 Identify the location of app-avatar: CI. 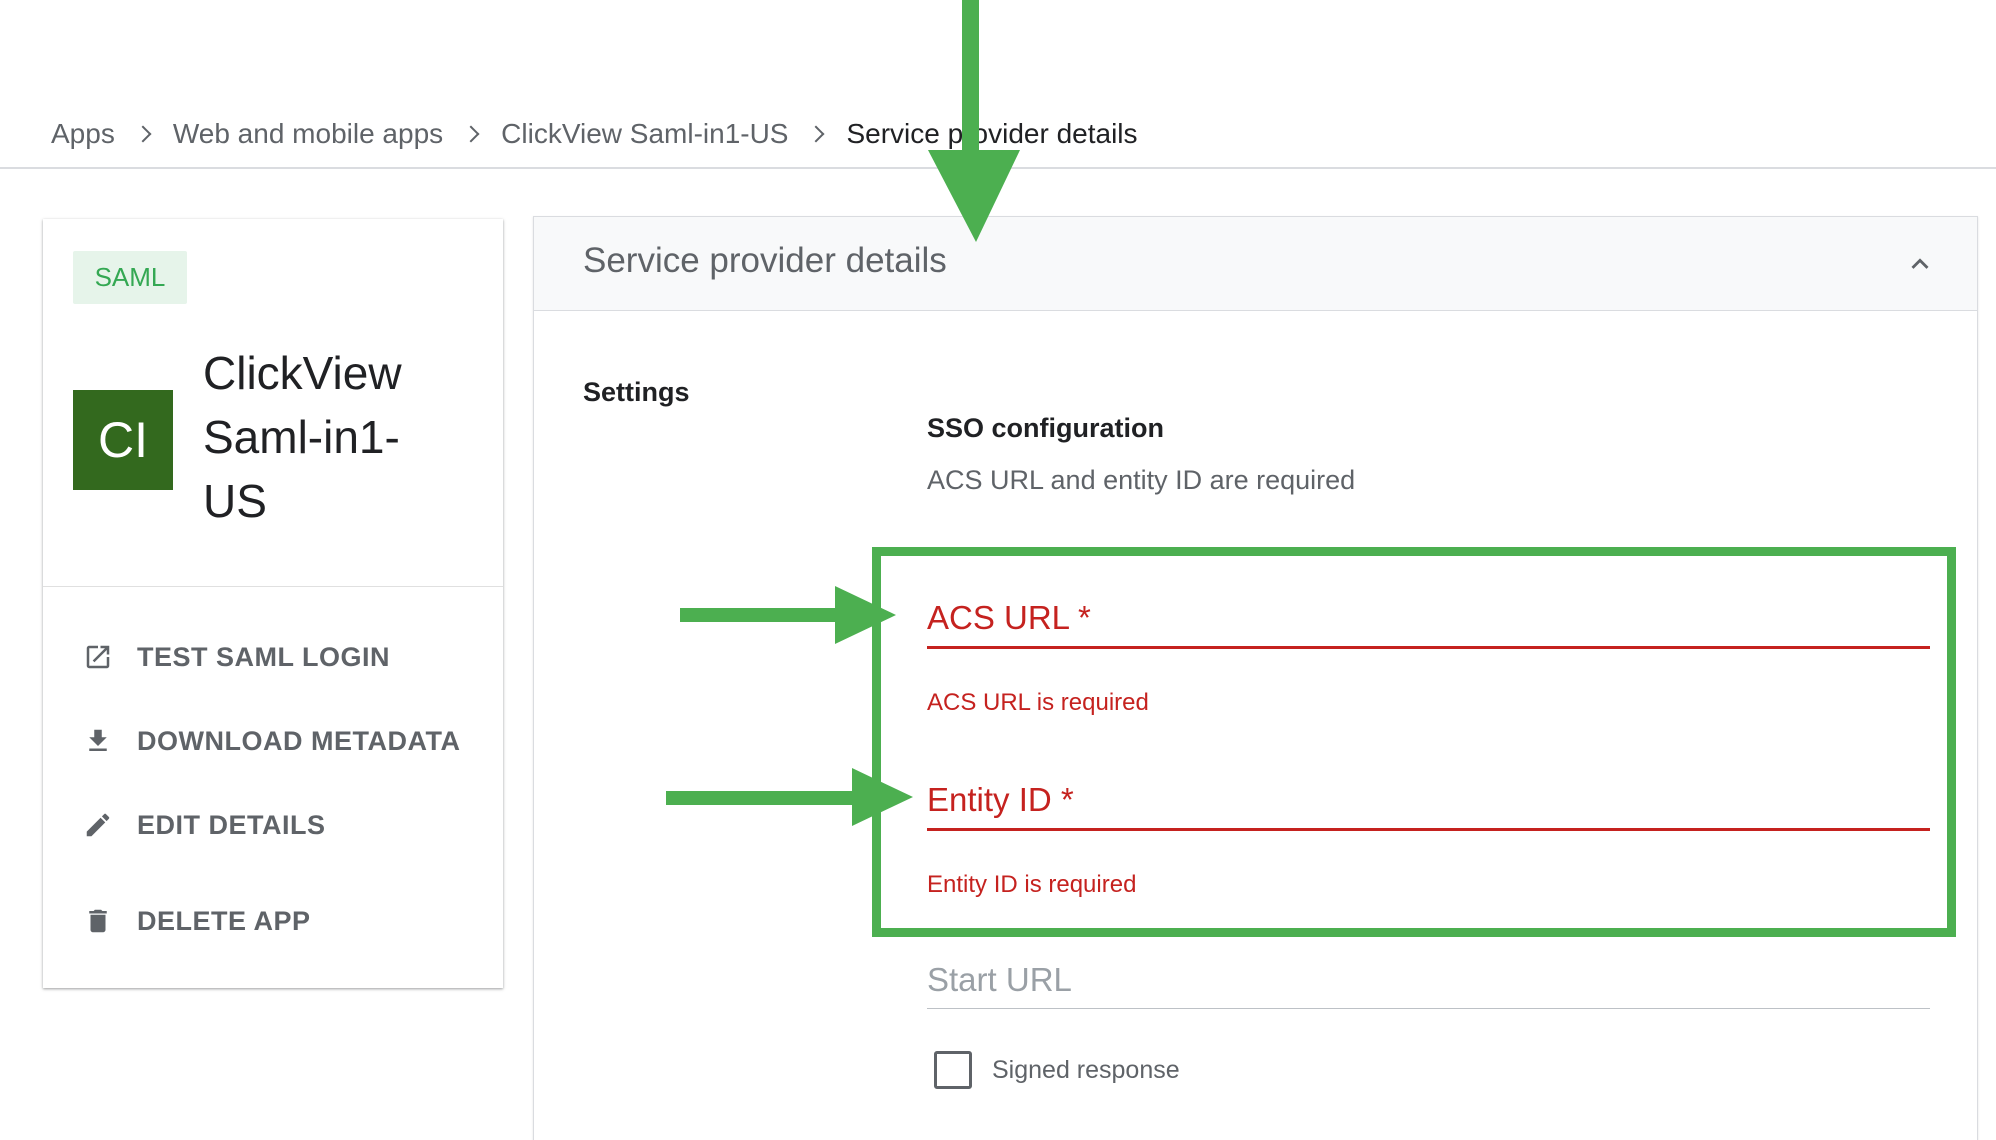
(123, 440).